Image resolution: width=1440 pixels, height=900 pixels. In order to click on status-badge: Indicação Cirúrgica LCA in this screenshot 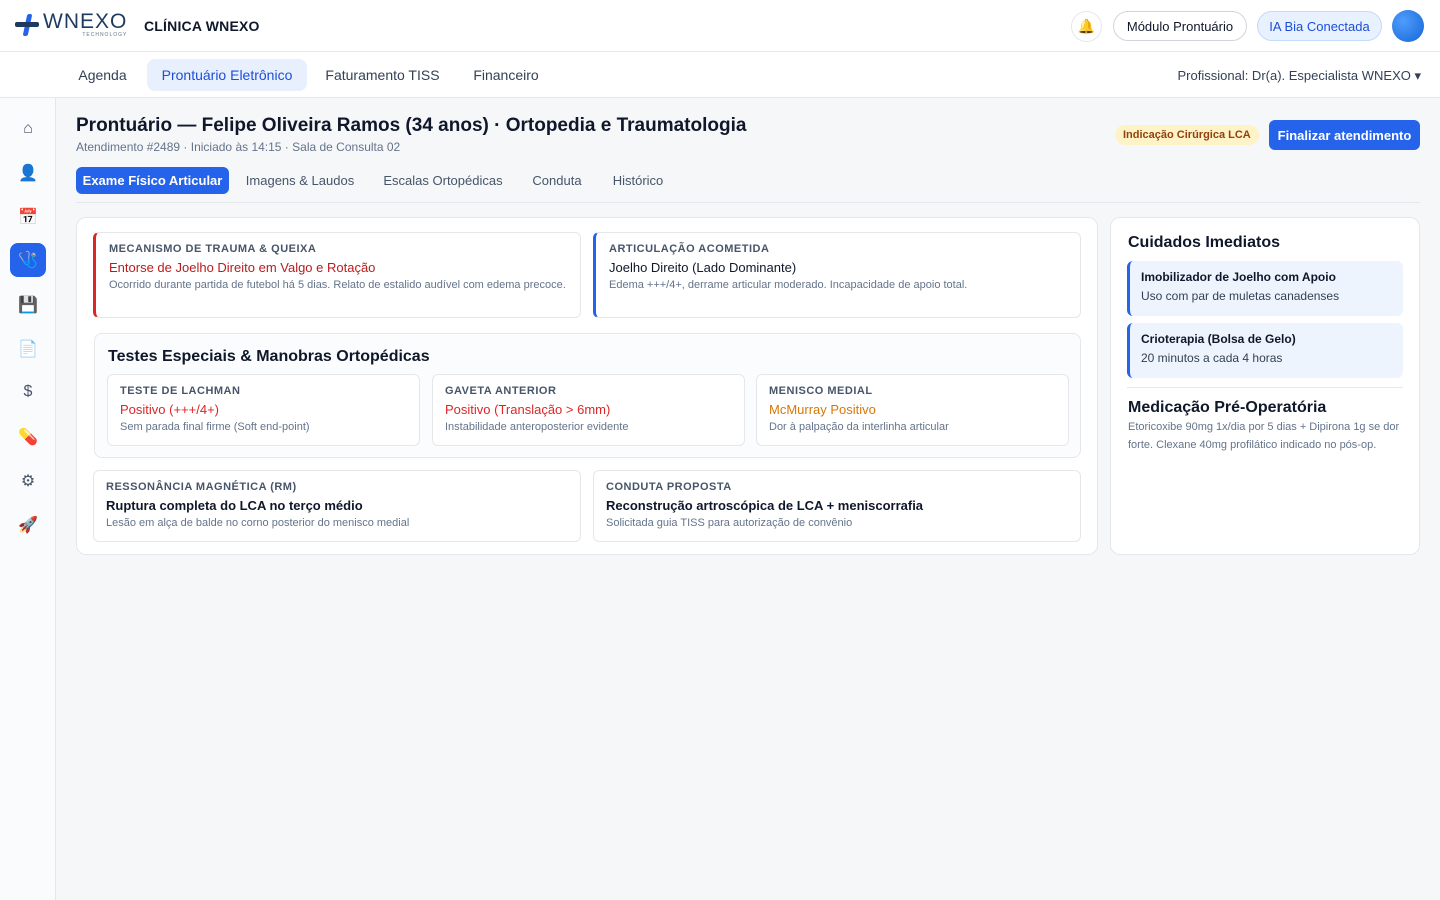, I will do `click(1187, 135)`.